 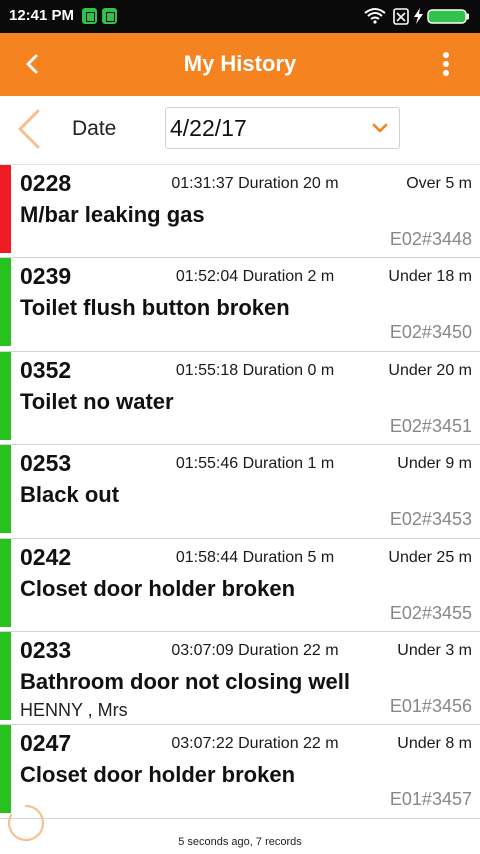 What do you see at coordinates (288, 370) in the screenshot?
I see `duration: Duration 0 m` at bounding box center [288, 370].